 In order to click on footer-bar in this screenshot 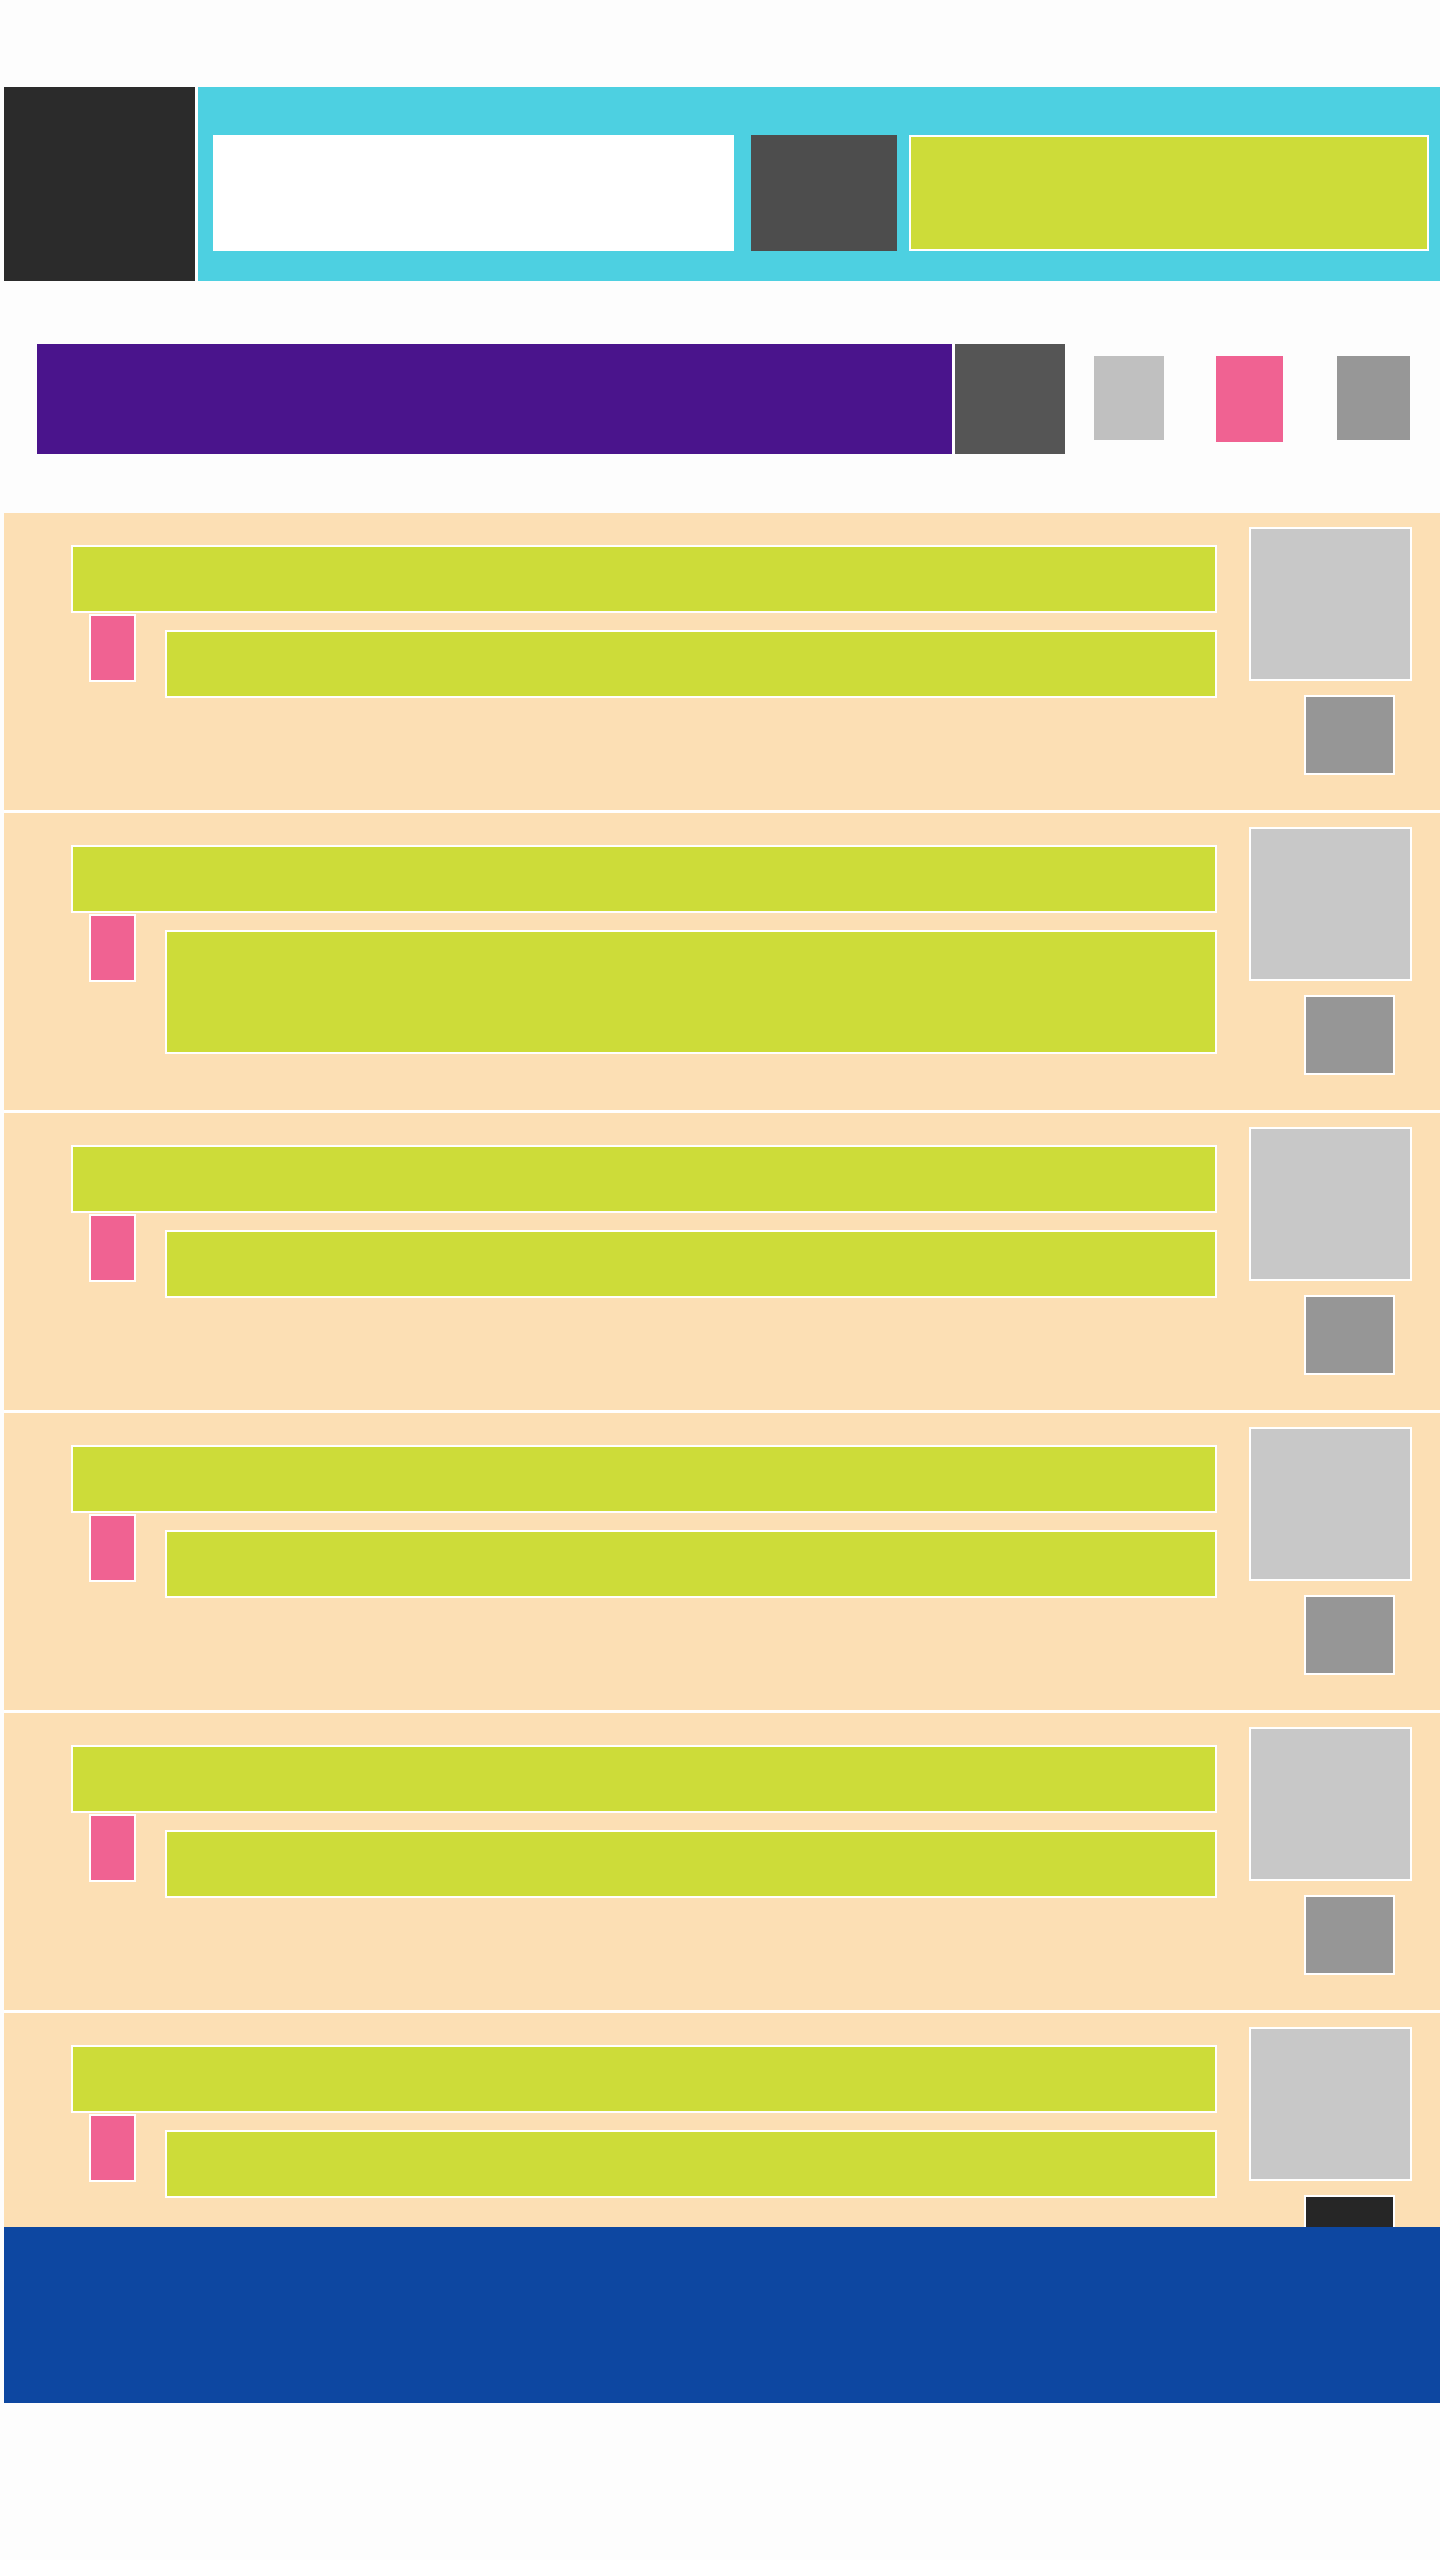, I will do `click(722, 2315)`.